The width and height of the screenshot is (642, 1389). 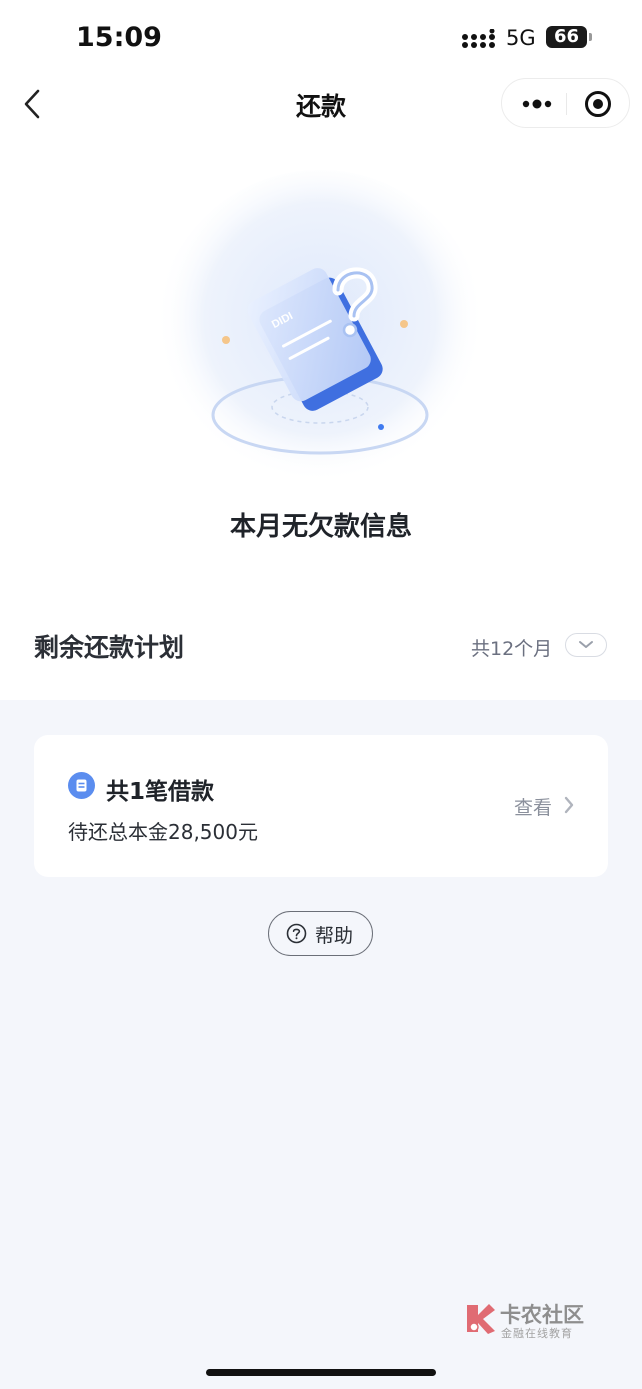 I want to click on empty-bill-illustration: DIDI, so click(x=320, y=335).